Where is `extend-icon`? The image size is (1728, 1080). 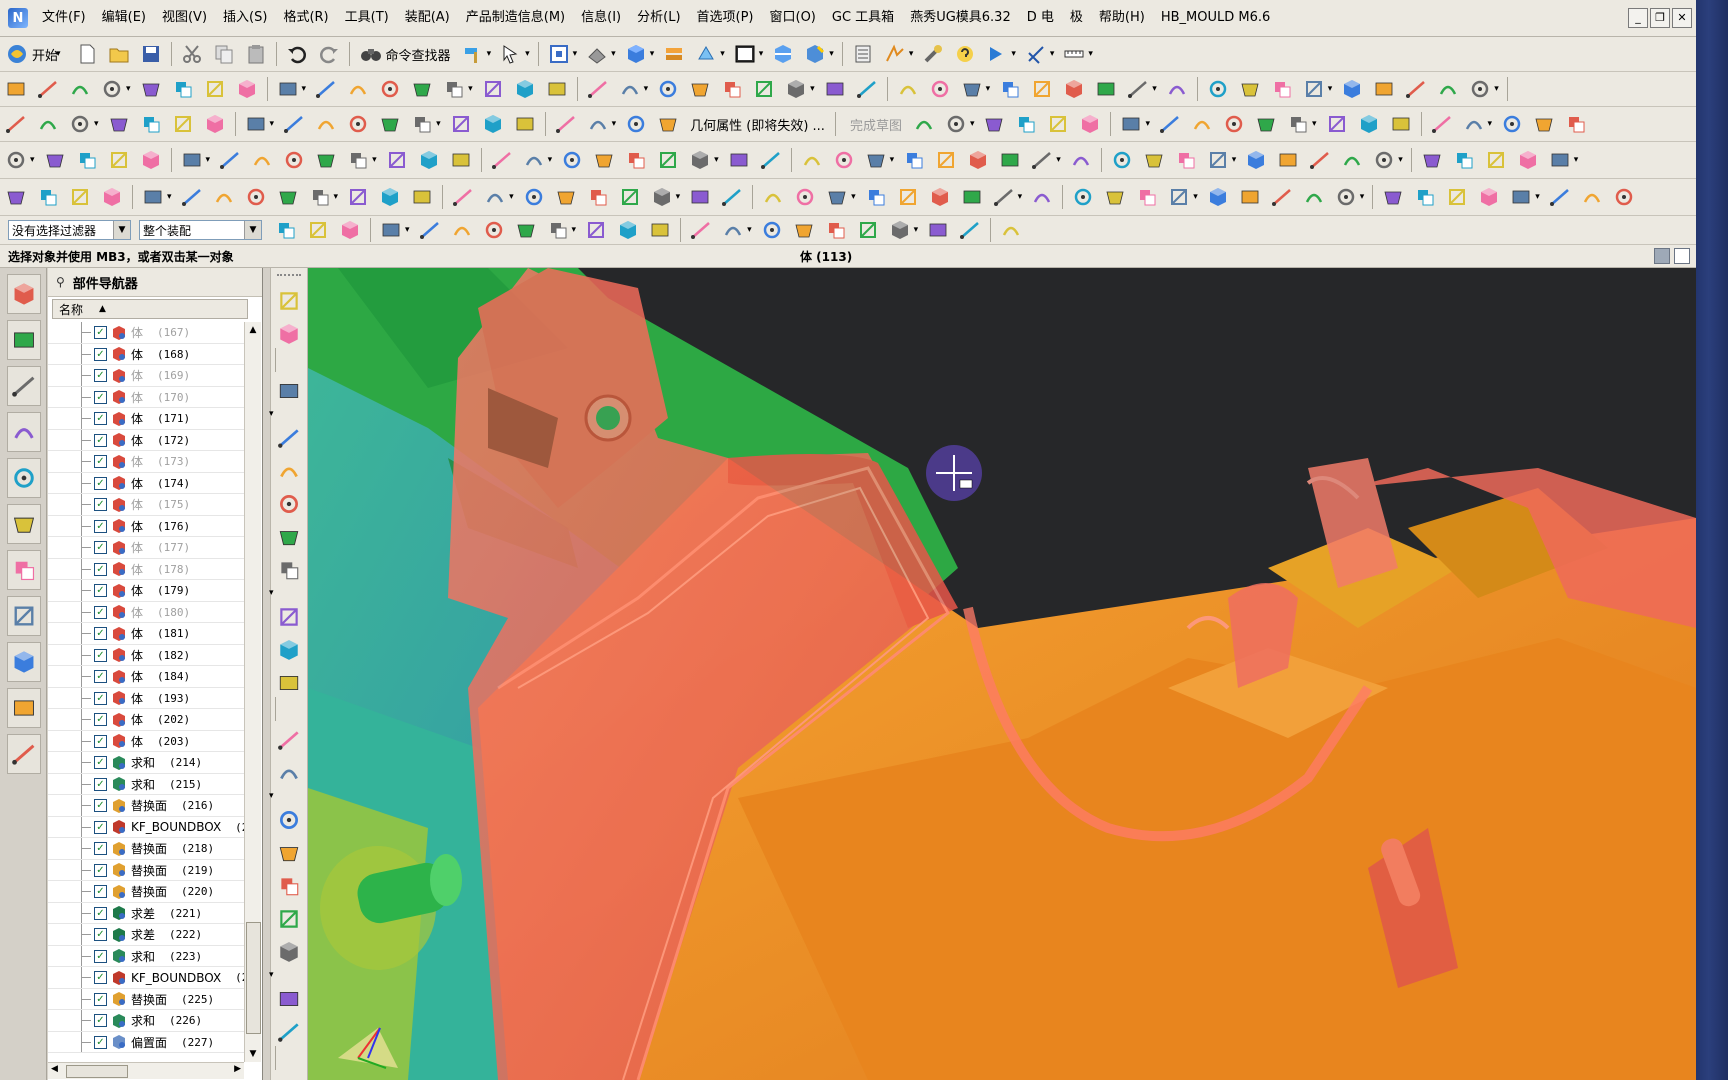
extend-icon is located at coordinates (247, 89).